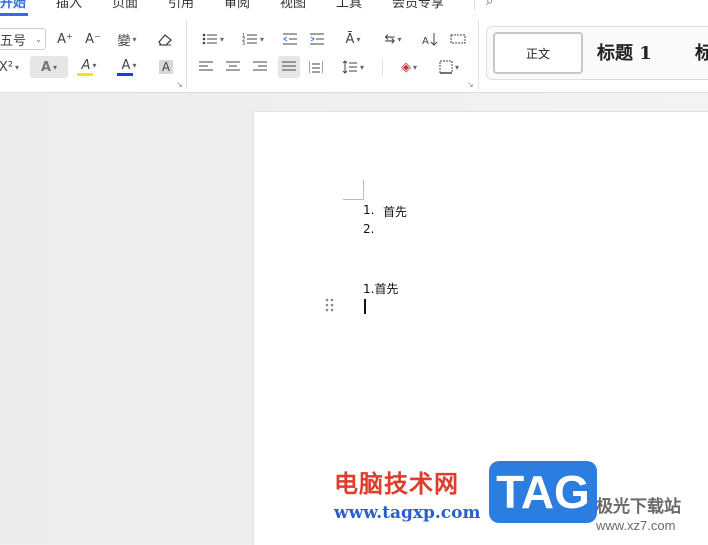 Image resolution: width=708 pixels, height=545 pixels. I want to click on list-item-text: 首先, so click(395, 211).